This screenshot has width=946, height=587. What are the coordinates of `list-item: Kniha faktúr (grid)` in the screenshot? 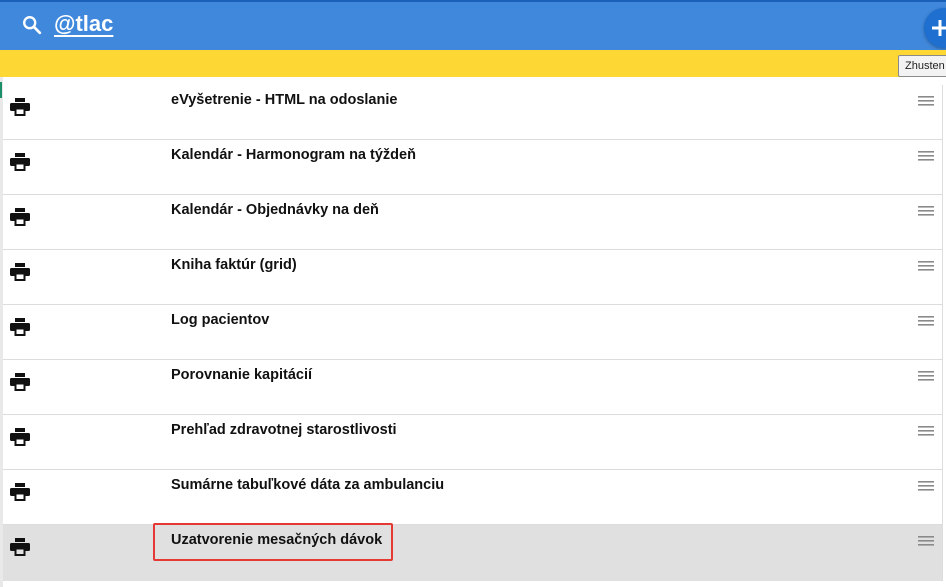 It's located at (472, 277).